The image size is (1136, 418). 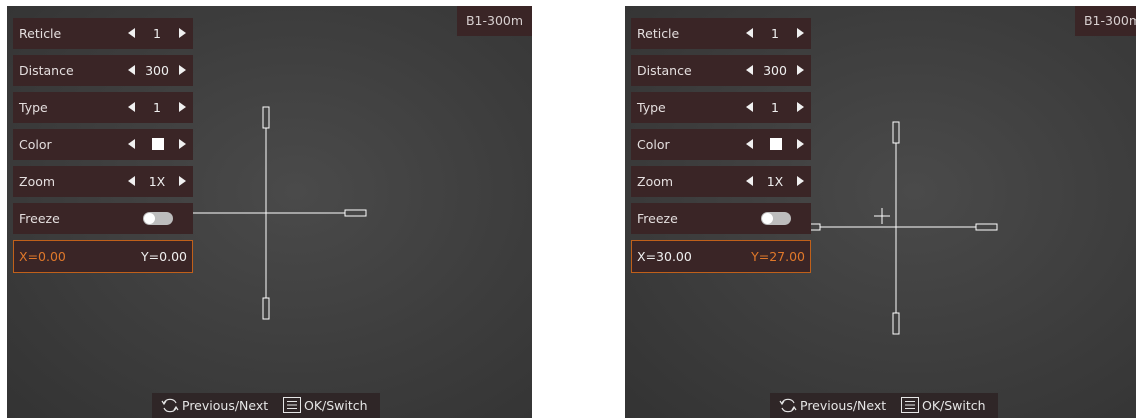 I want to click on coord-x-value: X=0.00, so click(x=42, y=256).